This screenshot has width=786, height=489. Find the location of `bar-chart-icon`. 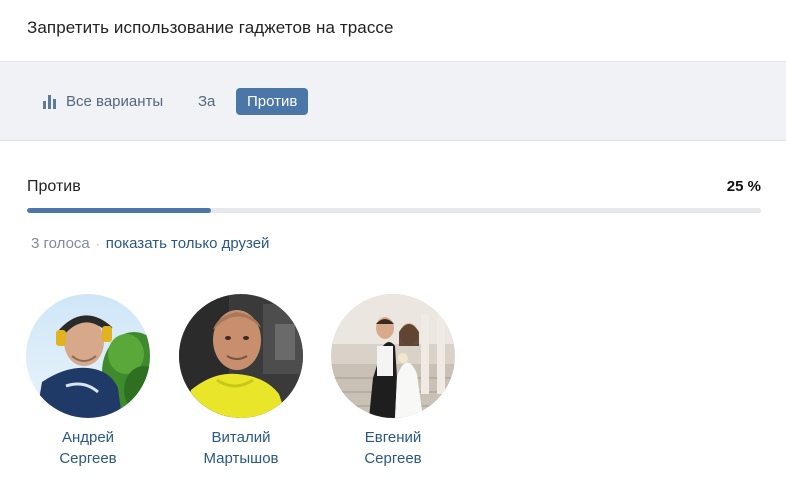

bar-chart-icon is located at coordinates (50, 101).